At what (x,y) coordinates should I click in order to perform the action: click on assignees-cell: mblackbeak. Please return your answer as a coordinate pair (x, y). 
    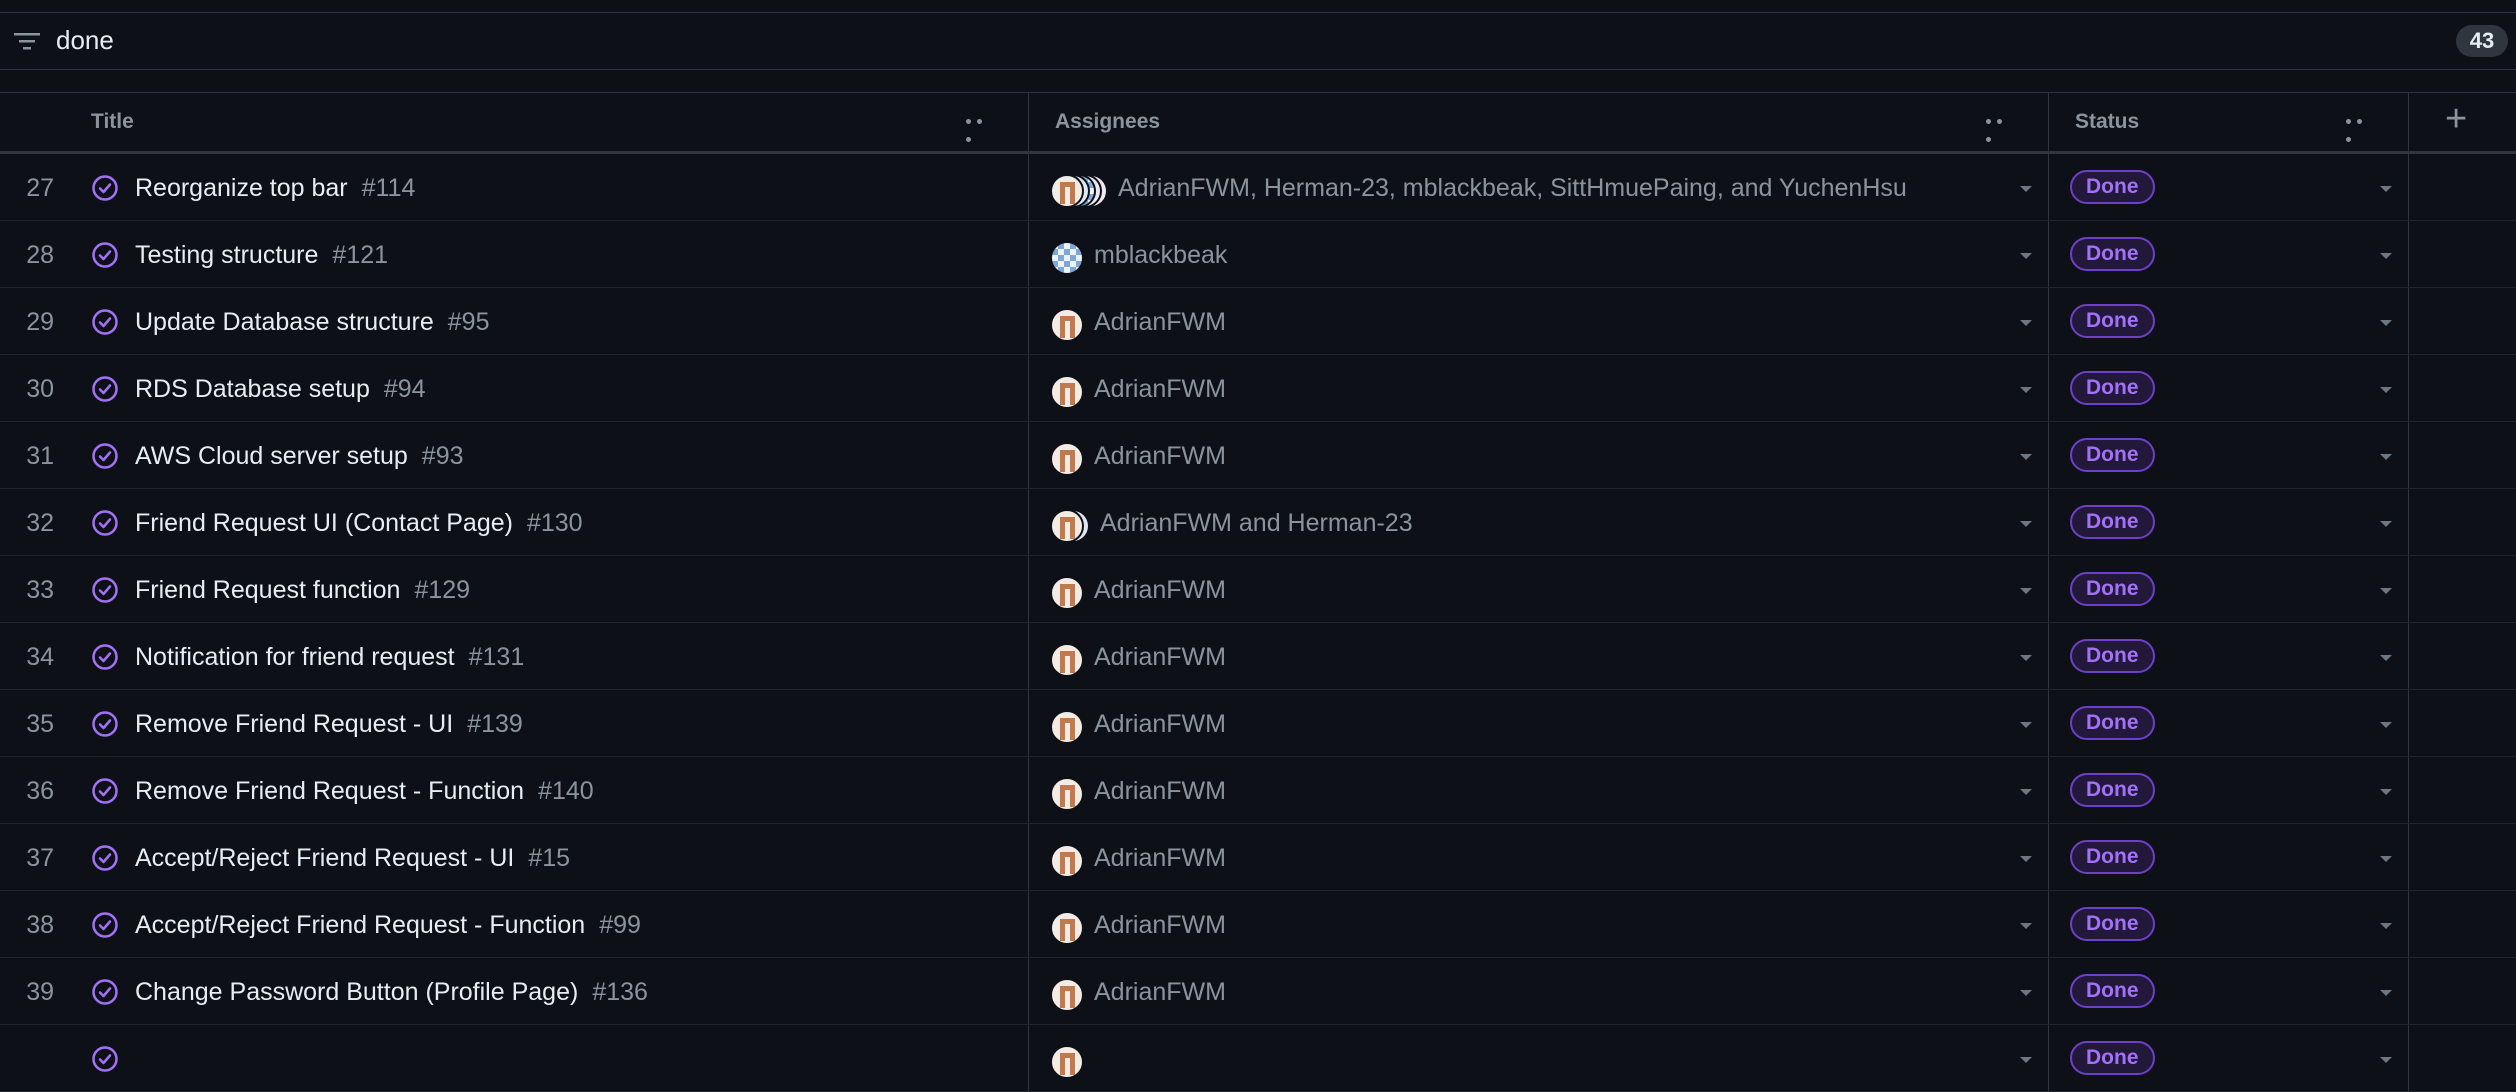
    Looking at the image, I should click on (1539, 254).